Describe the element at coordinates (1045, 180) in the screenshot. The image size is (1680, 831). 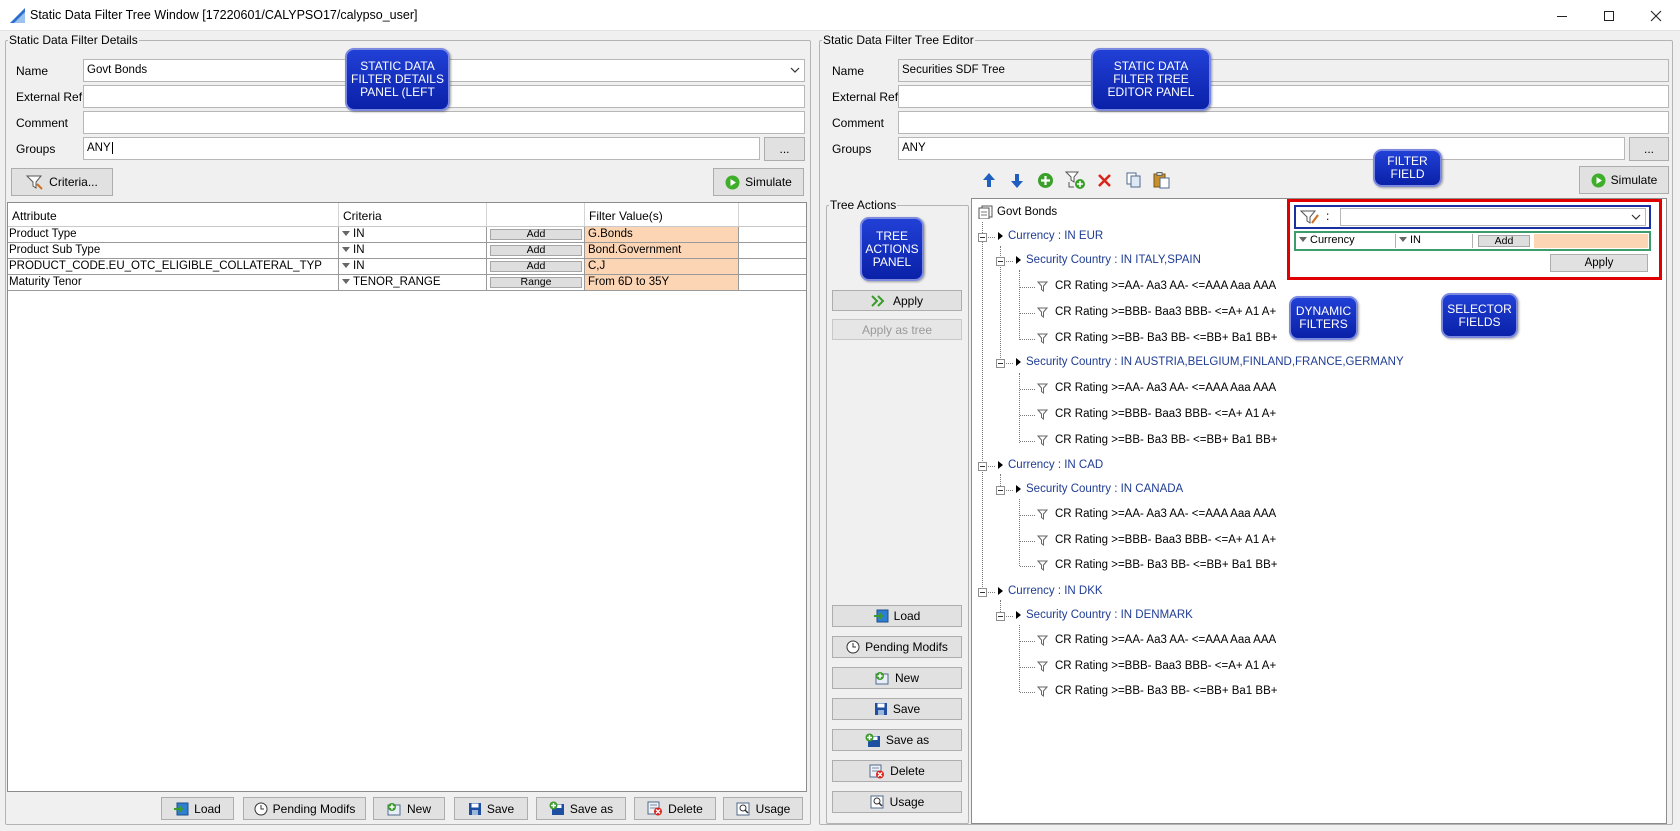
I see `add-node-icon` at that location.